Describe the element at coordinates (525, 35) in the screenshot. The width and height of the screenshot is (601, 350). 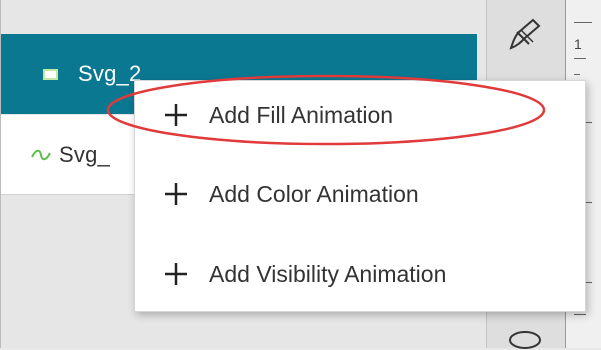
I see `pen-tool-icon` at that location.